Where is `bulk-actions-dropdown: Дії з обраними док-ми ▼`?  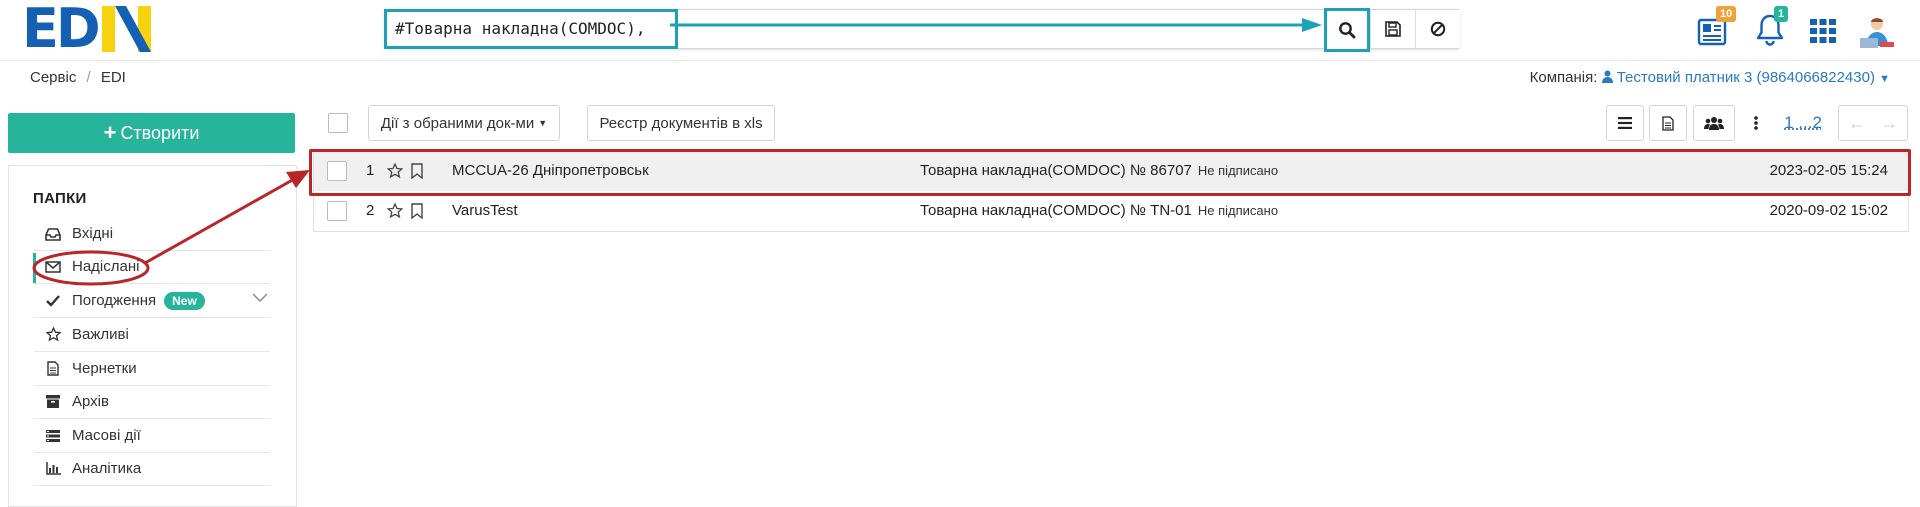
bulk-actions-dropdown: Дії з обраними док-ми ▼ is located at coordinates (464, 123).